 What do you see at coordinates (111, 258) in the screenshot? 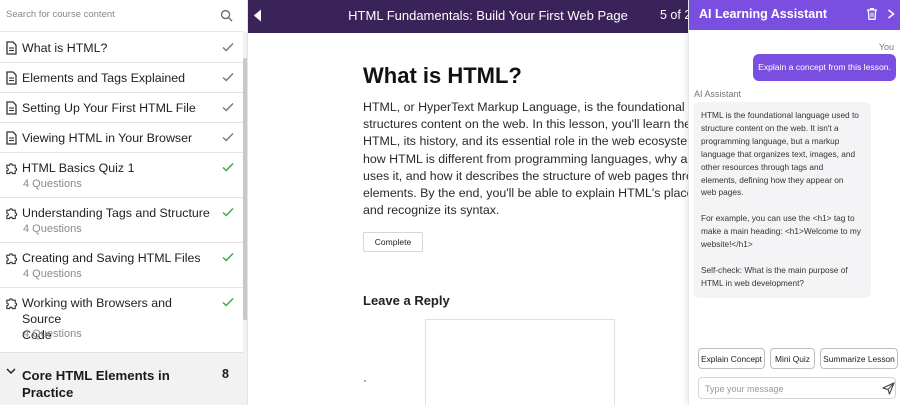
I see `quiz-title: Creating and Saving HTML Files` at bounding box center [111, 258].